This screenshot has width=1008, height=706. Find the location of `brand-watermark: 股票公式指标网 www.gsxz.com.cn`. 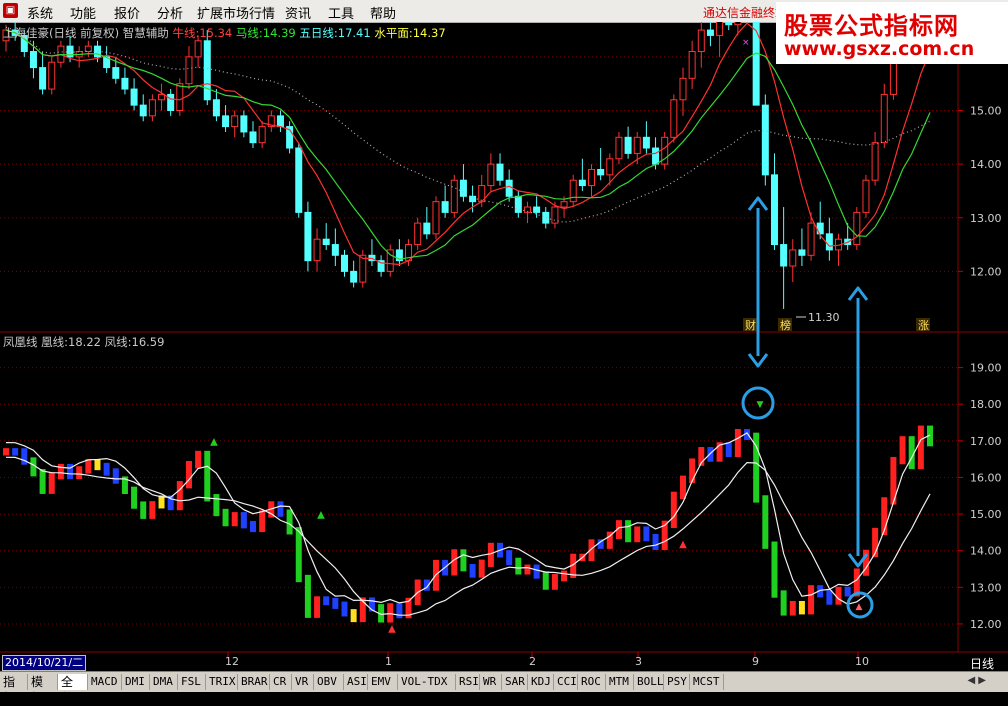

brand-watermark: 股票公式指标网 www.gsxz.com.cn is located at coordinates (892, 33).